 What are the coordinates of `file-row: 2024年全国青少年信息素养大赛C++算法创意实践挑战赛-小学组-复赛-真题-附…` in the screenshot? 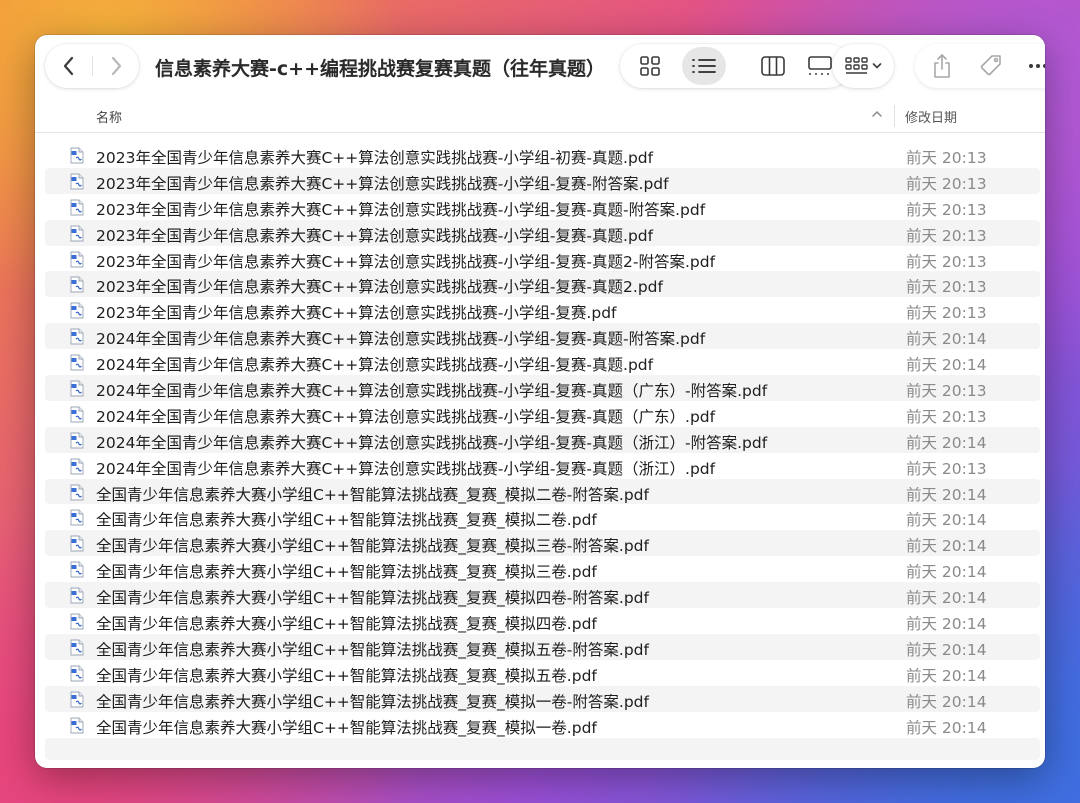 It's located at (542, 336).